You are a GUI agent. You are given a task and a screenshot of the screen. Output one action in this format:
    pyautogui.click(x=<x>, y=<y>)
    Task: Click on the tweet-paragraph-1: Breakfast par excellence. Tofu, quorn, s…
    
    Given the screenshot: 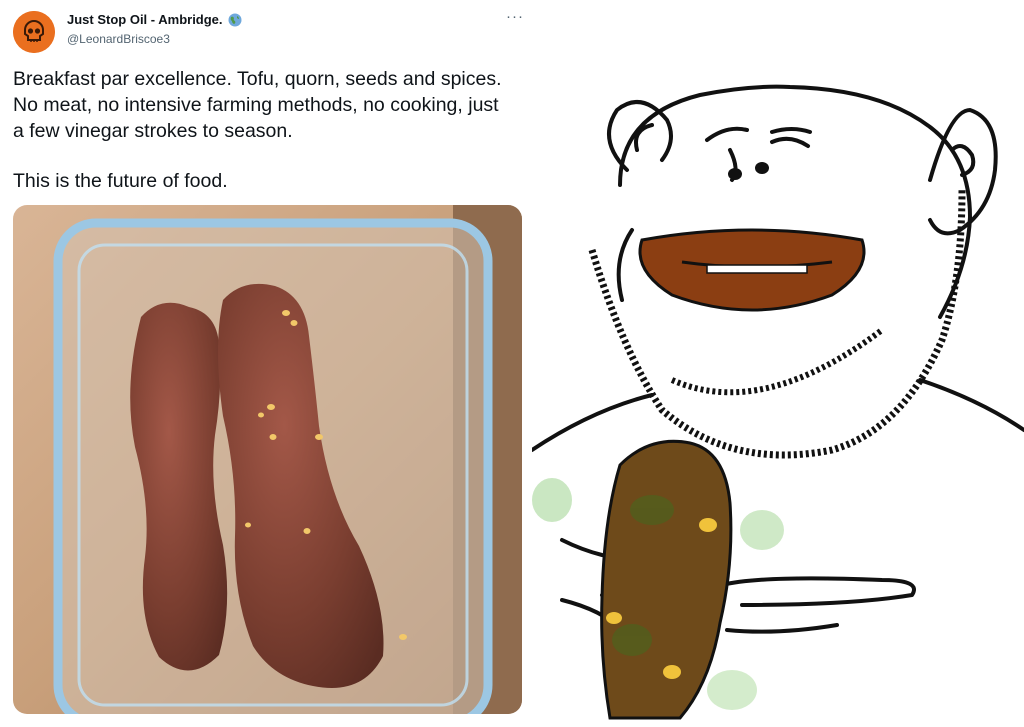 What is the action you would take?
    pyautogui.click(x=257, y=105)
    